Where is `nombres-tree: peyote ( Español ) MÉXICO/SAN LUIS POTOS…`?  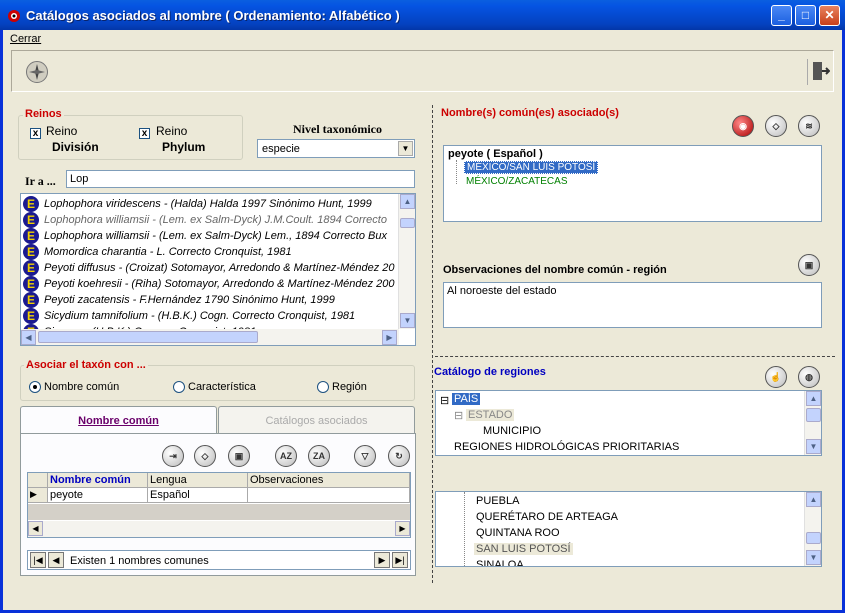
nombres-tree: peyote ( Español ) MÉXICO/SAN LUIS POTOS… is located at coordinates (632, 183).